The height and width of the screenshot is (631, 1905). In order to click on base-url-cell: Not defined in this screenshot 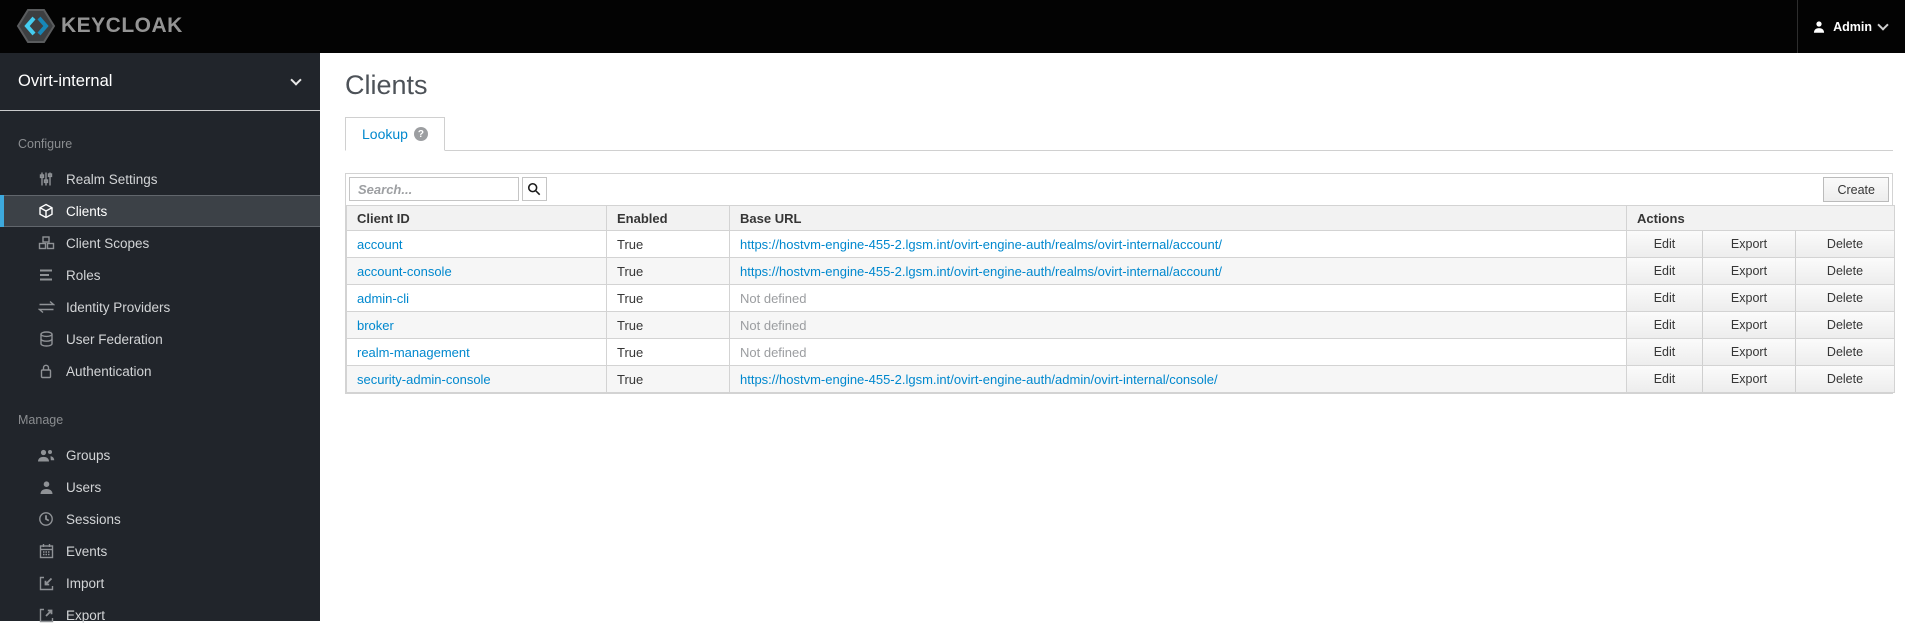, I will do `click(1178, 325)`.